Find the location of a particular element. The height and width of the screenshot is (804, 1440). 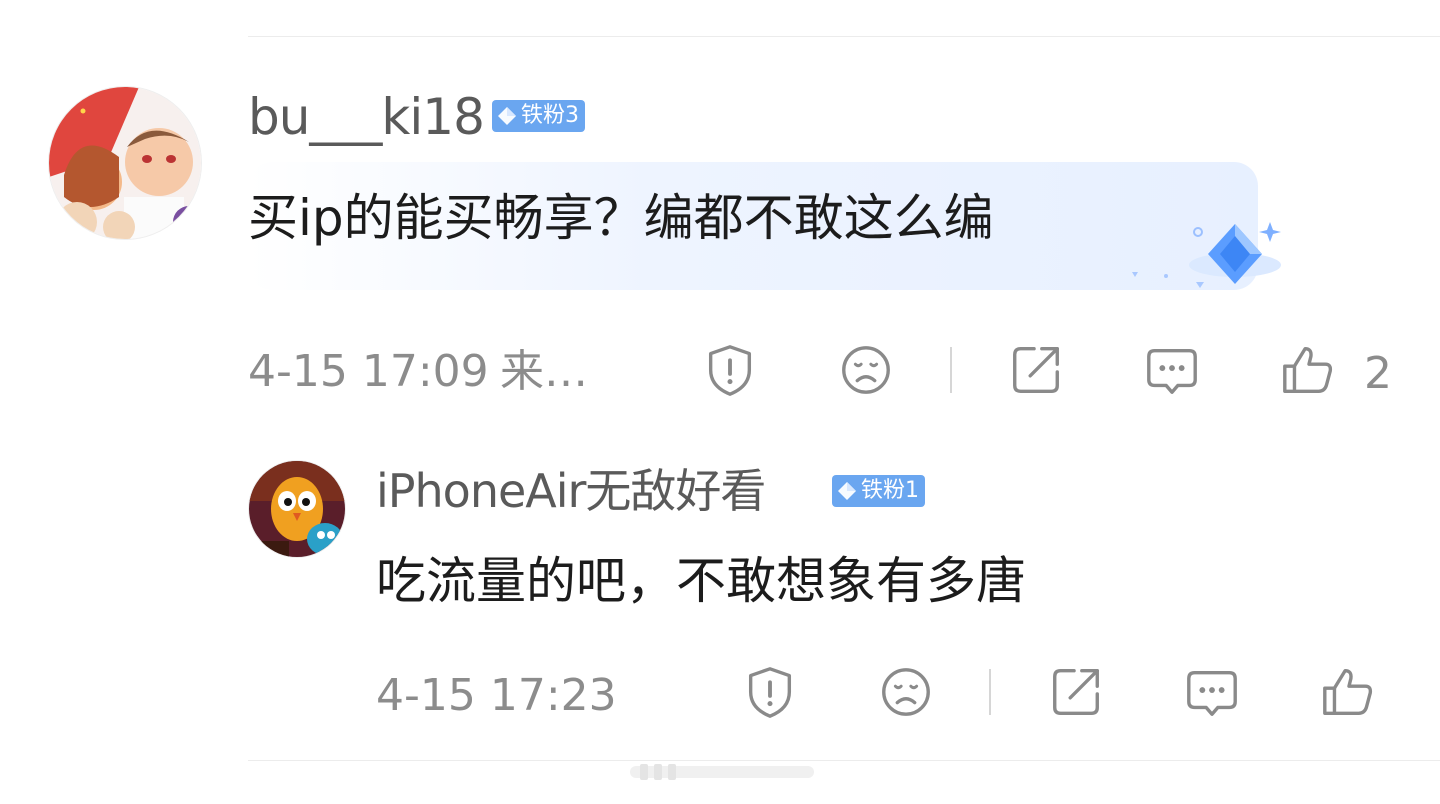

fan-badge: 铁粉1 is located at coordinates (878, 491).